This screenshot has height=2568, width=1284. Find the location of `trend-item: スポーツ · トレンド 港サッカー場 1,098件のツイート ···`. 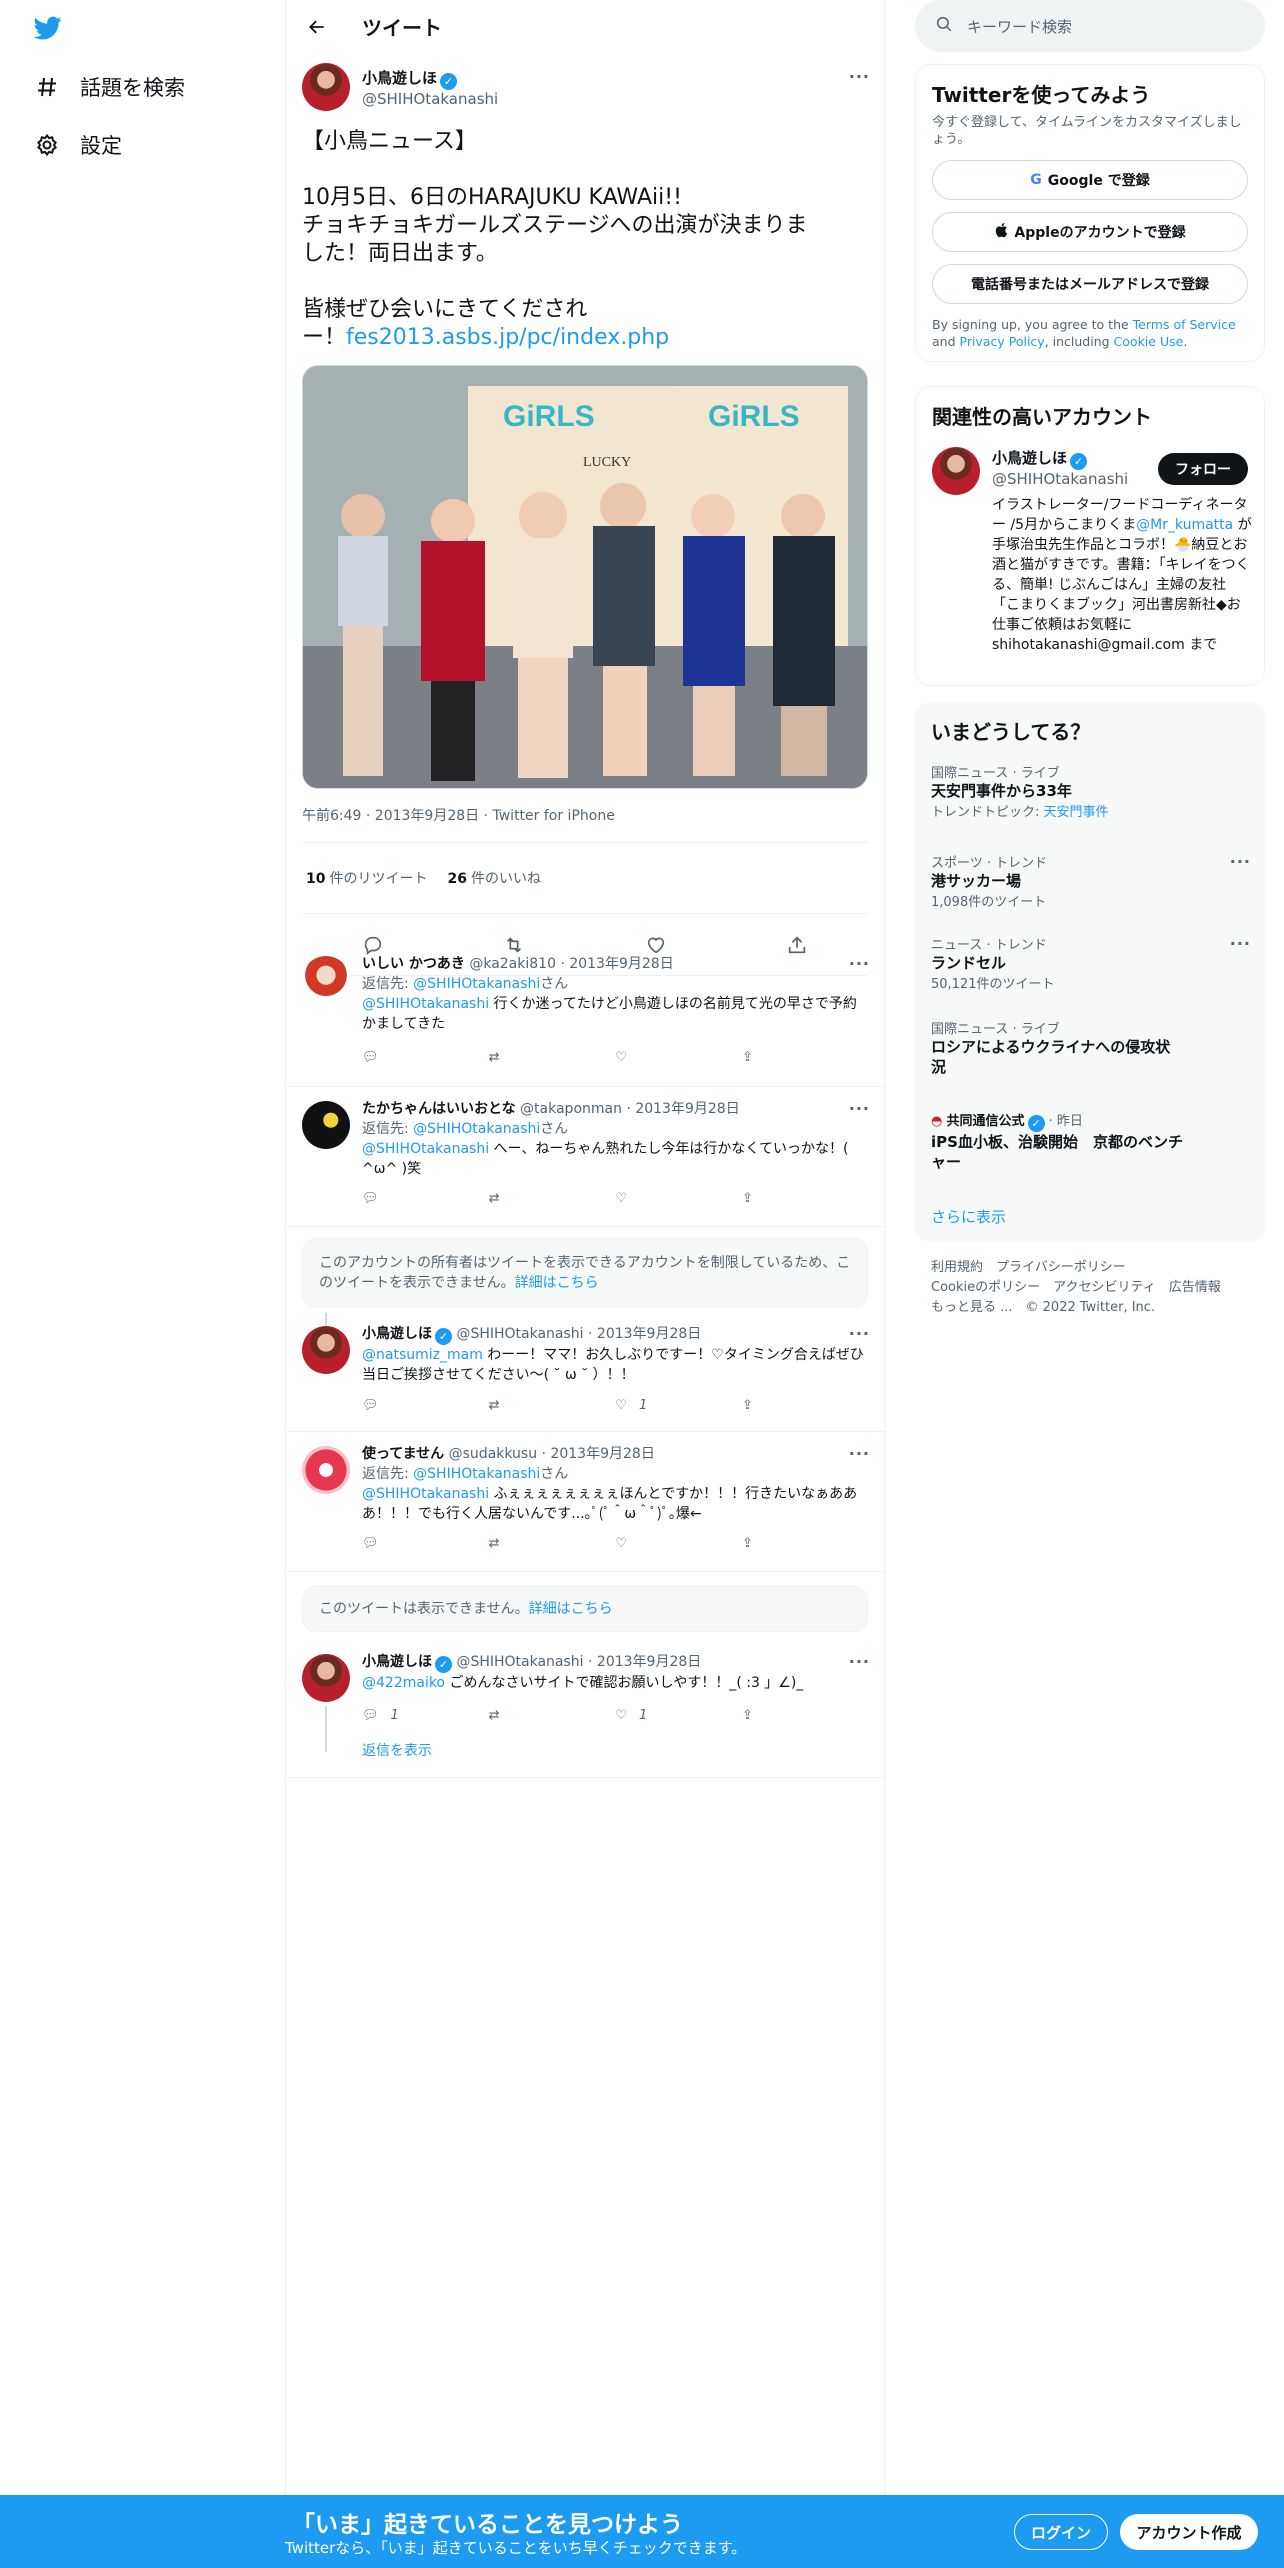

trend-item: スポーツ · トレンド 港サッカー場 1,098件のツイート ··· is located at coordinates (1091, 881).